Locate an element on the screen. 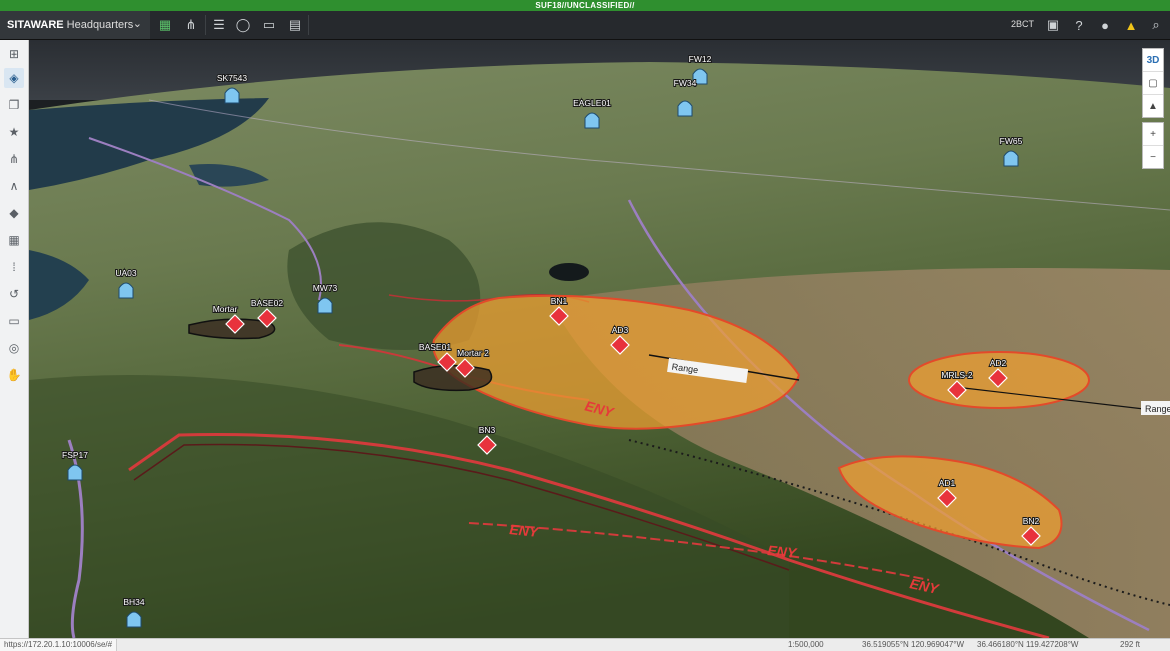  favorites-icon: ★ is located at coordinates (14, 132).